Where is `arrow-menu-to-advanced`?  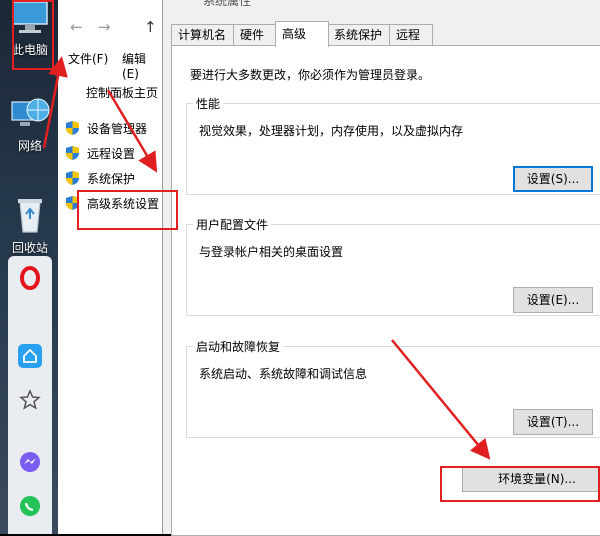
arrow-menu-to-advanced is located at coordinates (132, 131).